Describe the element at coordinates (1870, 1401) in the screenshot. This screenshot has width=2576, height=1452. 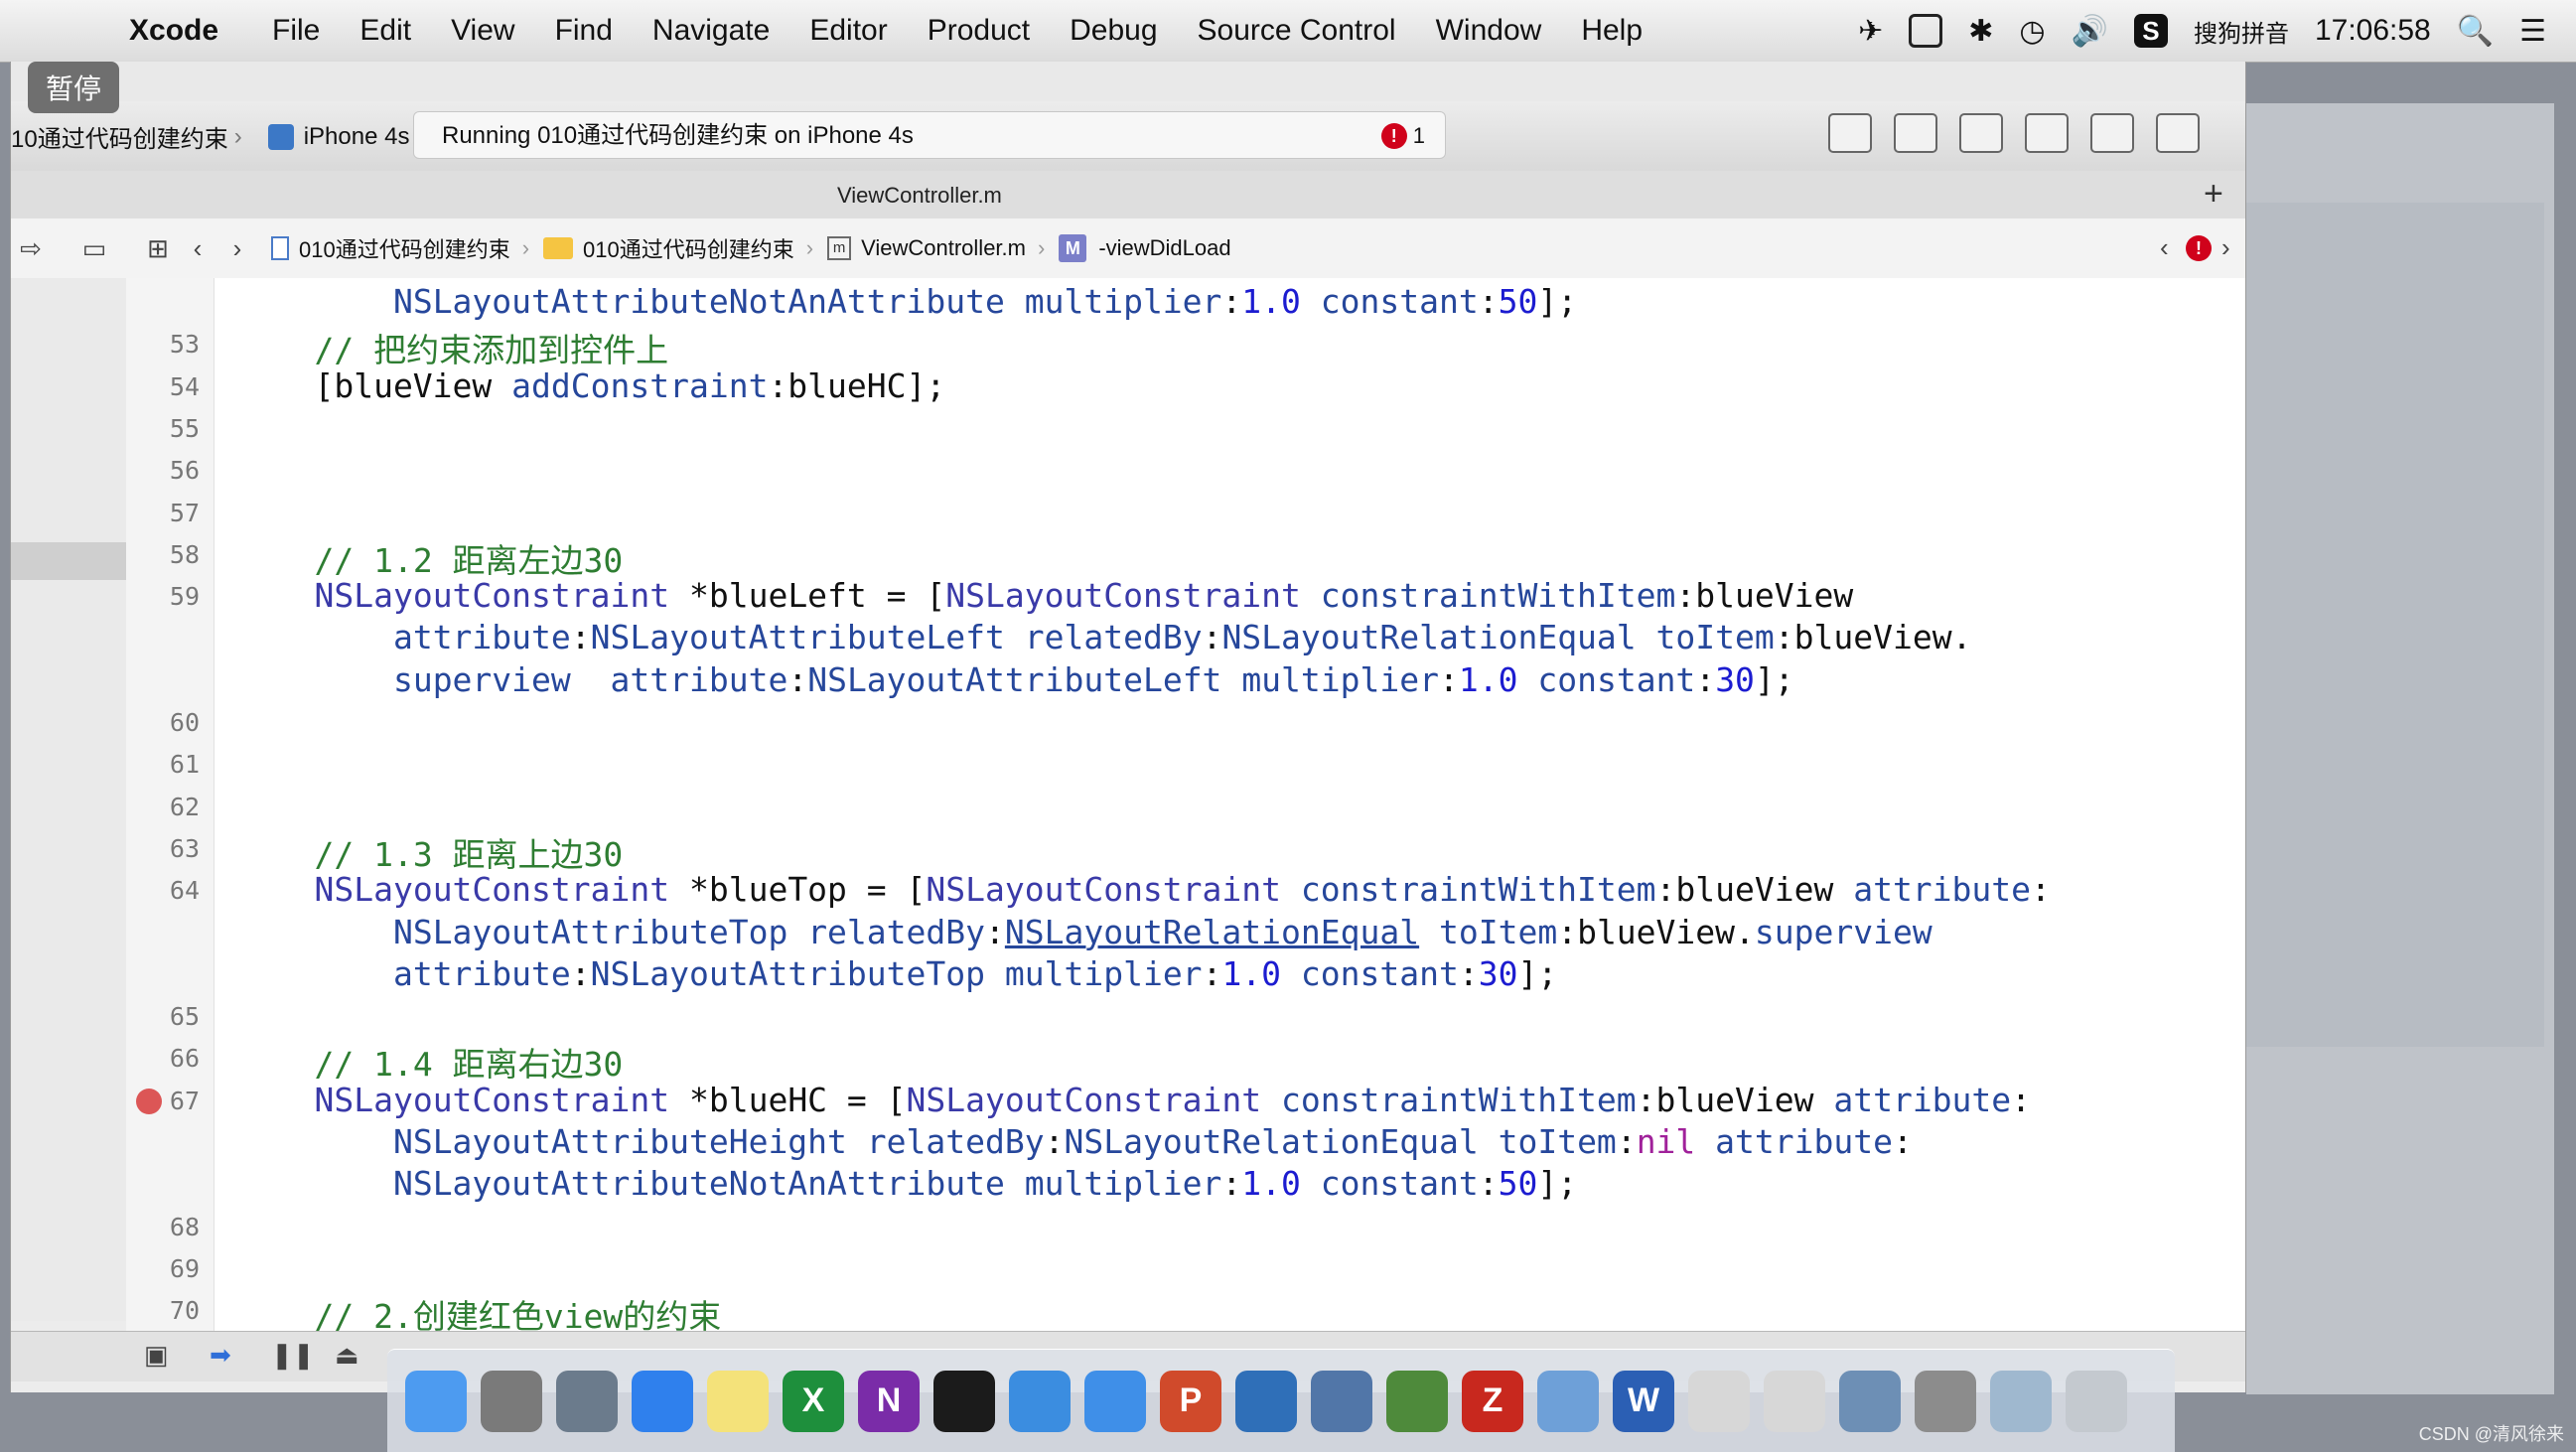
I see `preview-icon` at that location.